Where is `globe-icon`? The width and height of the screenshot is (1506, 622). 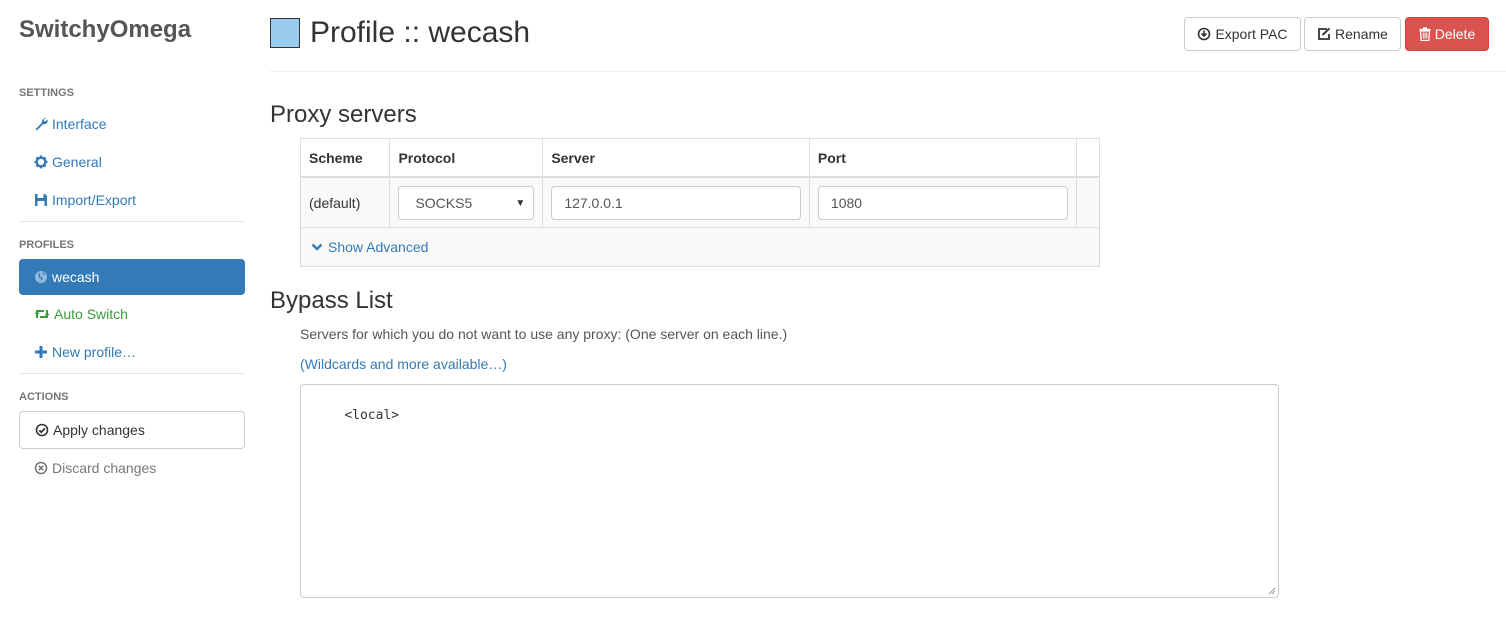 globe-icon is located at coordinates (41, 277).